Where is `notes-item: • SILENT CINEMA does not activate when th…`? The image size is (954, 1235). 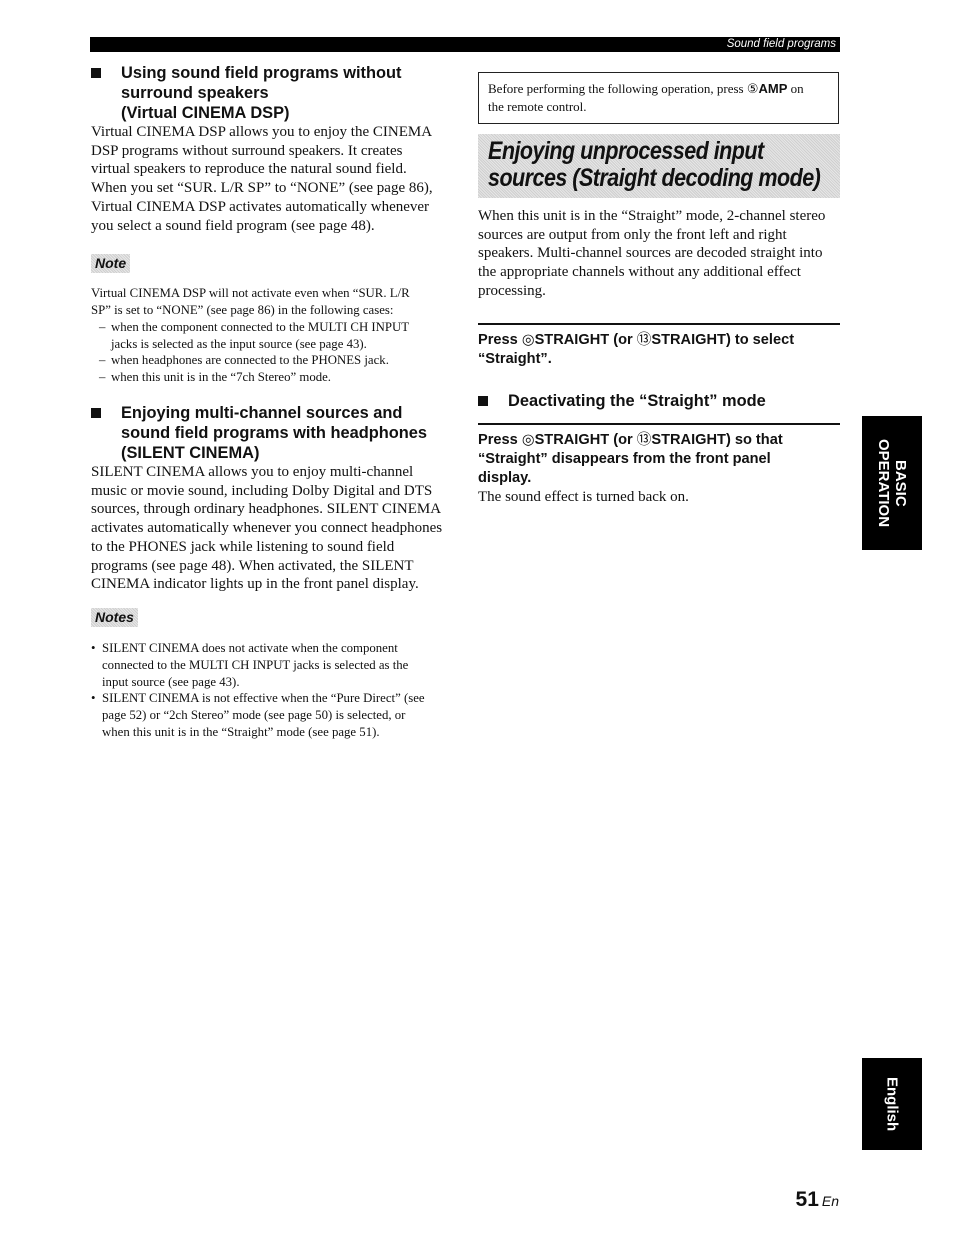
notes-item: • SILENT CINEMA does not activate when th… is located at coordinates (250, 664).